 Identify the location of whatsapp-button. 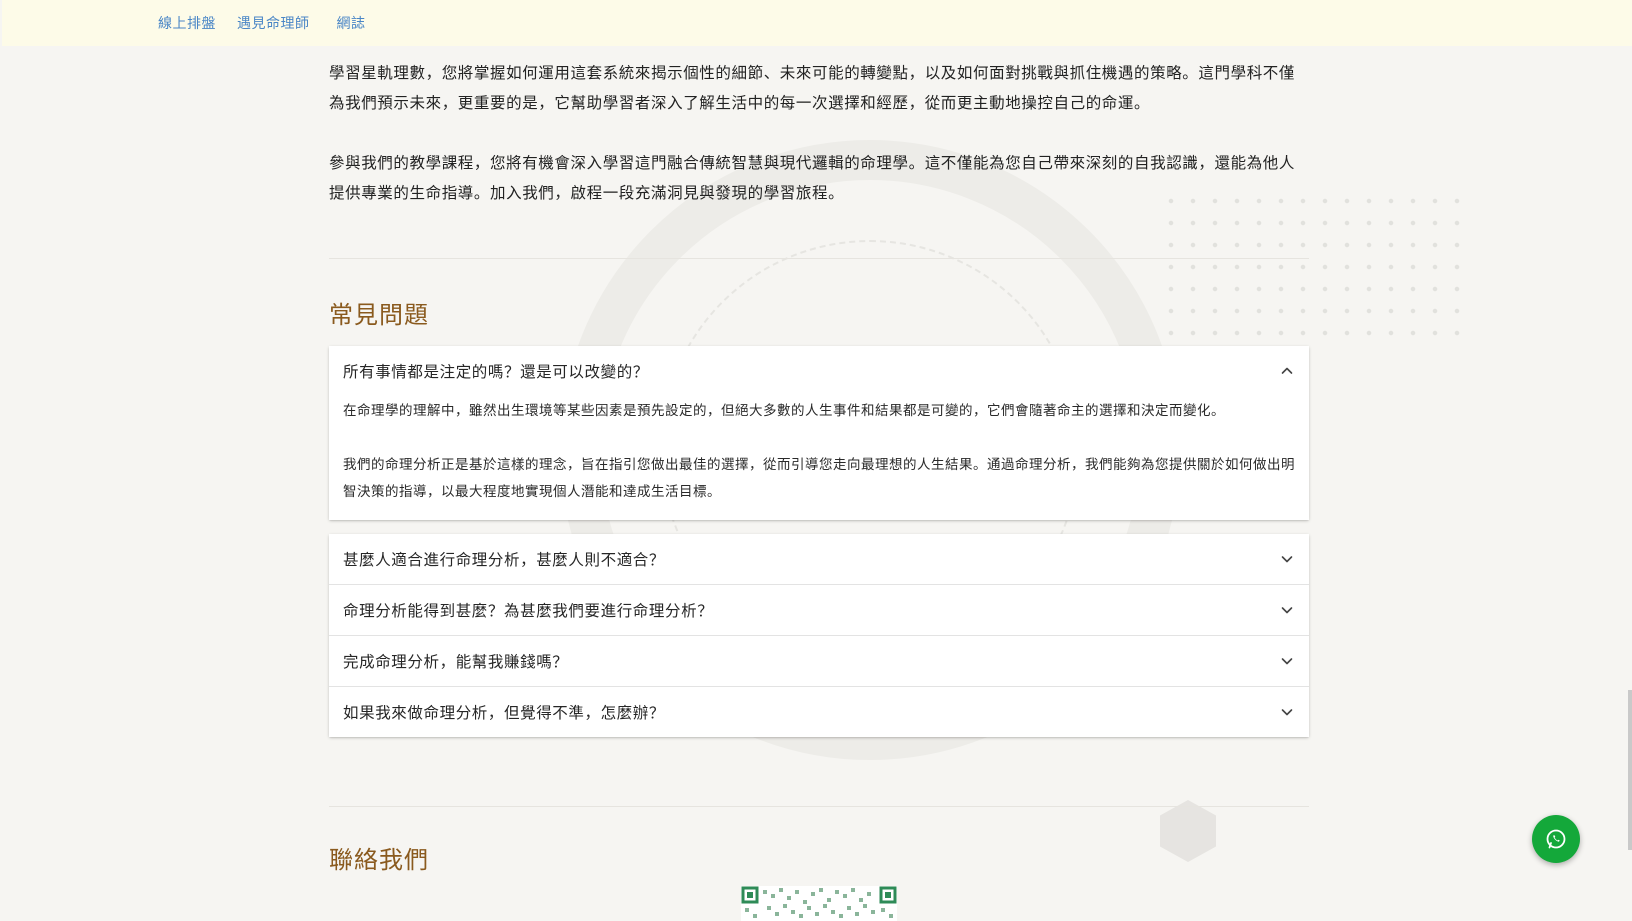
(1556, 839).